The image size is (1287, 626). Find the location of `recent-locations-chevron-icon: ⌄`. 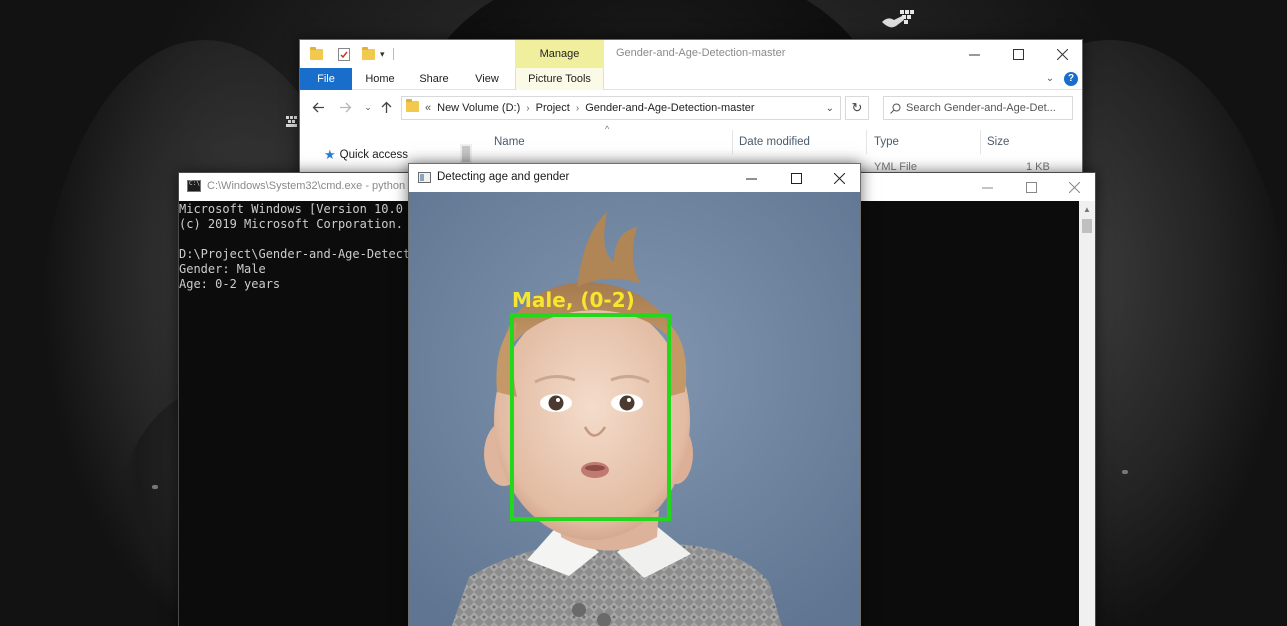

recent-locations-chevron-icon: ⌄ is located at coordinates (368, 107).